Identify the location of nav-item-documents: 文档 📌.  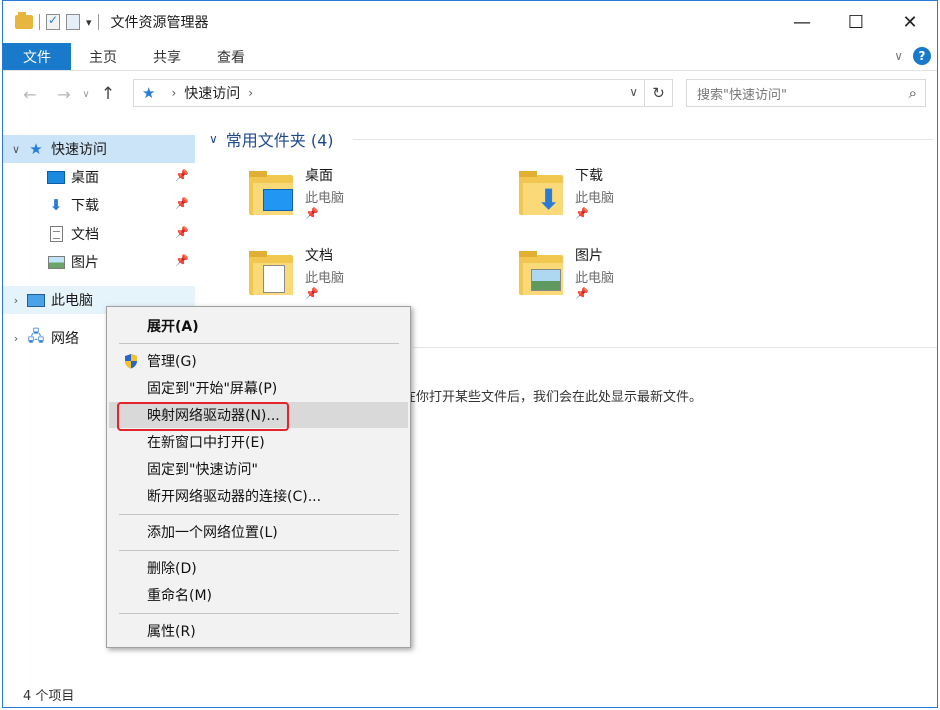
(99, 234).